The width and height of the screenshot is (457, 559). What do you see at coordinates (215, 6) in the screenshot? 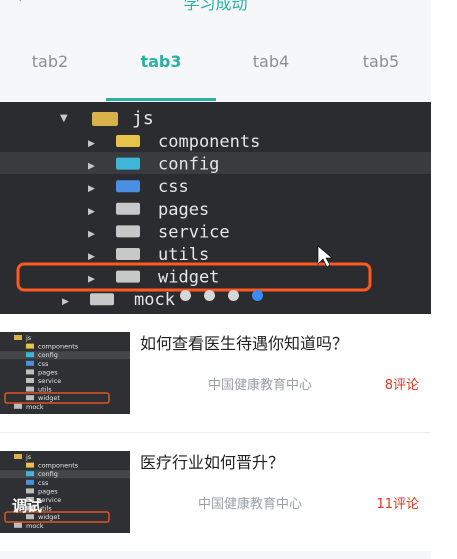
I see `page-title: 学习成动` at bounding box center [215, 6].